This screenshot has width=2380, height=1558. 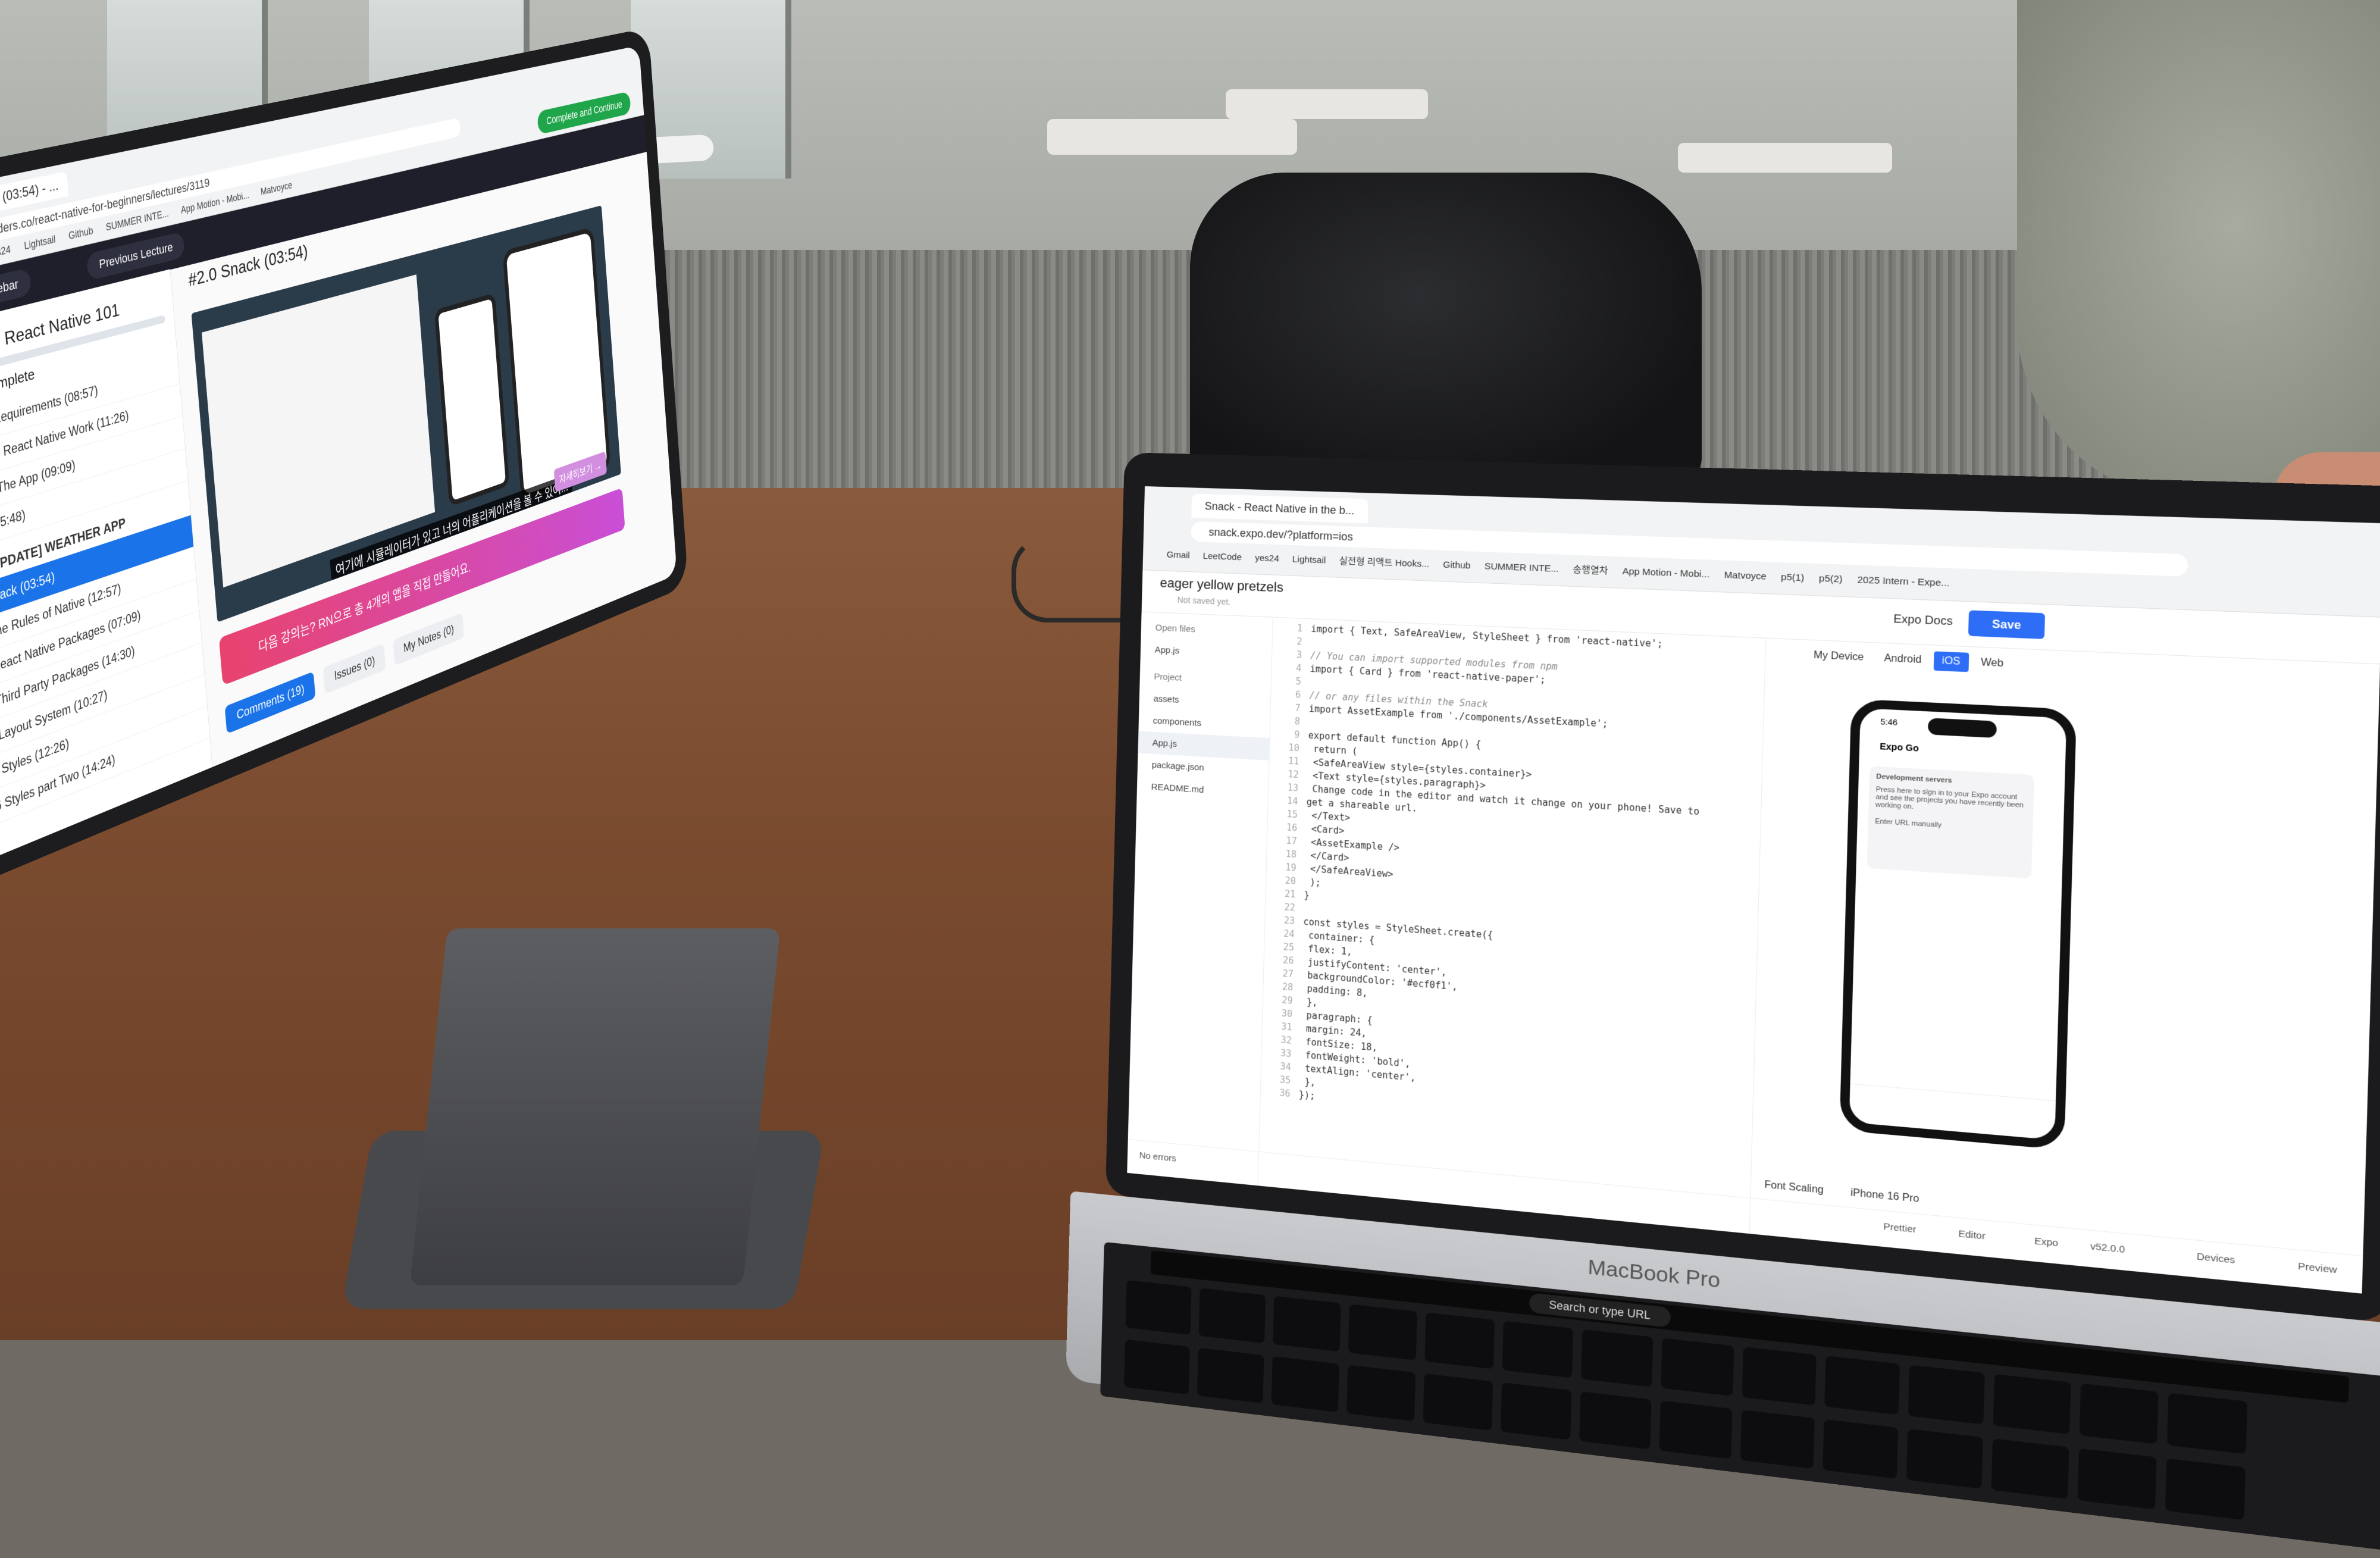 I want to click on bookmark-item: p5(1), so click(x=1793, y=578).